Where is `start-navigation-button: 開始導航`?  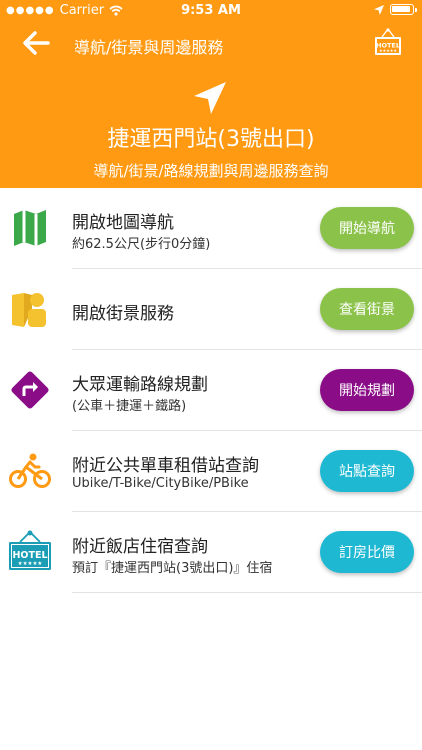
start-navigation-button: 開始導航 is located at coordinates (367, 228).